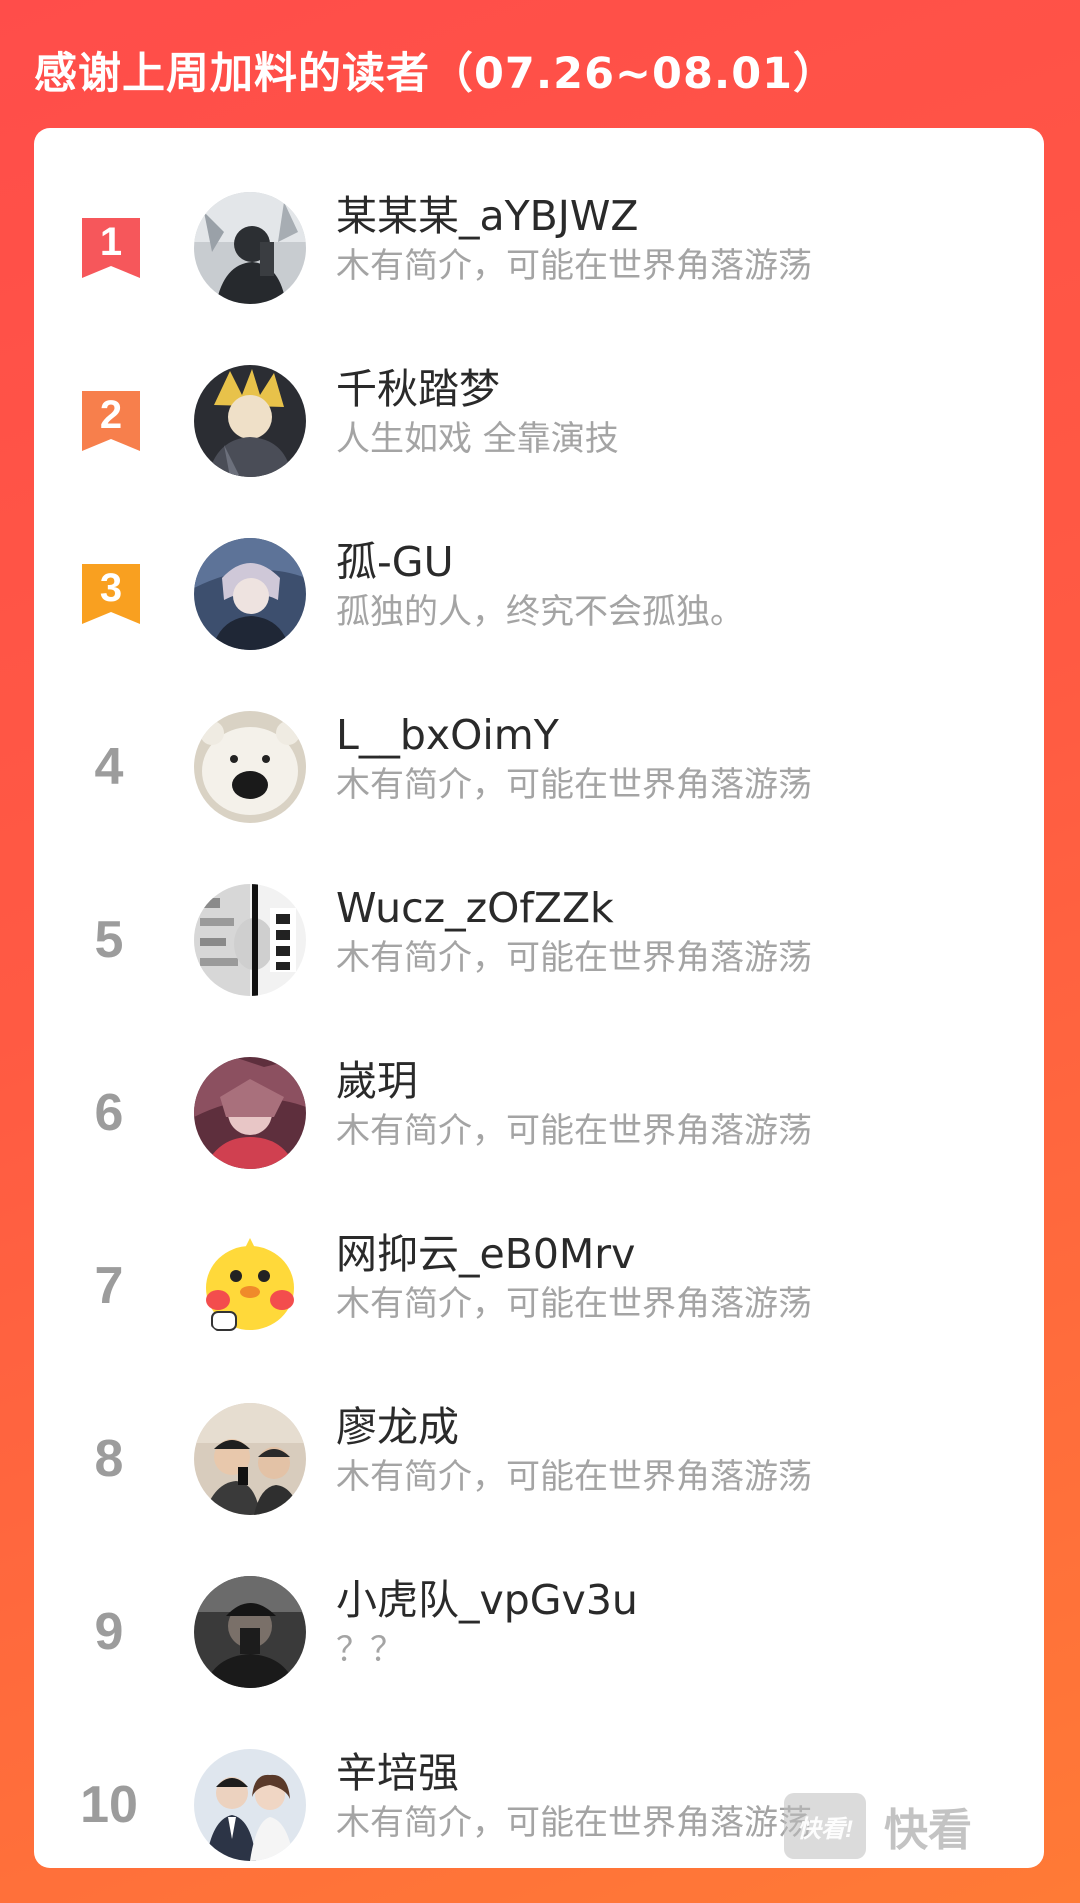  Describe the element at coordinates (539, 415) in the screenshot. I see `list-item: 2 千秋踏梦 人生如戏 全靠演技` at that location.